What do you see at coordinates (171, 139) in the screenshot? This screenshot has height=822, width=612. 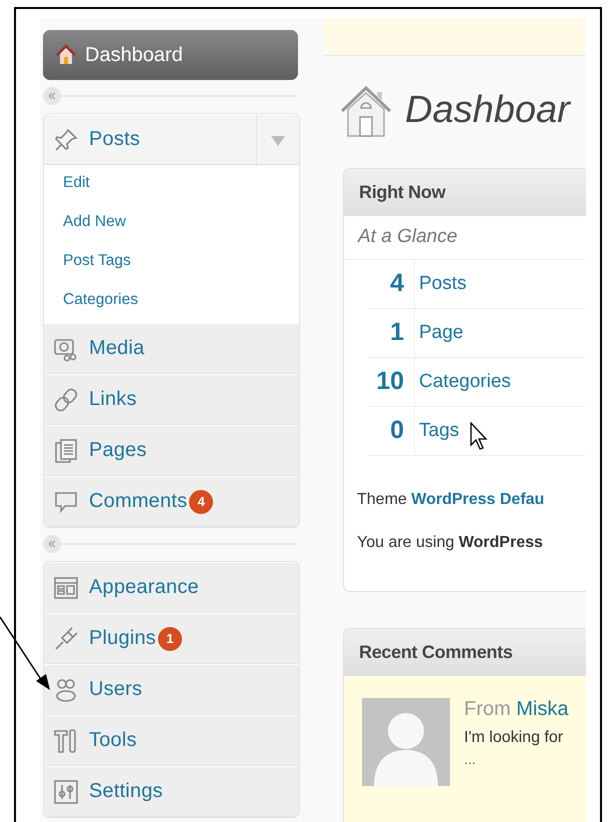 I see `menu-item: Posts` at bounding box center [171, 139].